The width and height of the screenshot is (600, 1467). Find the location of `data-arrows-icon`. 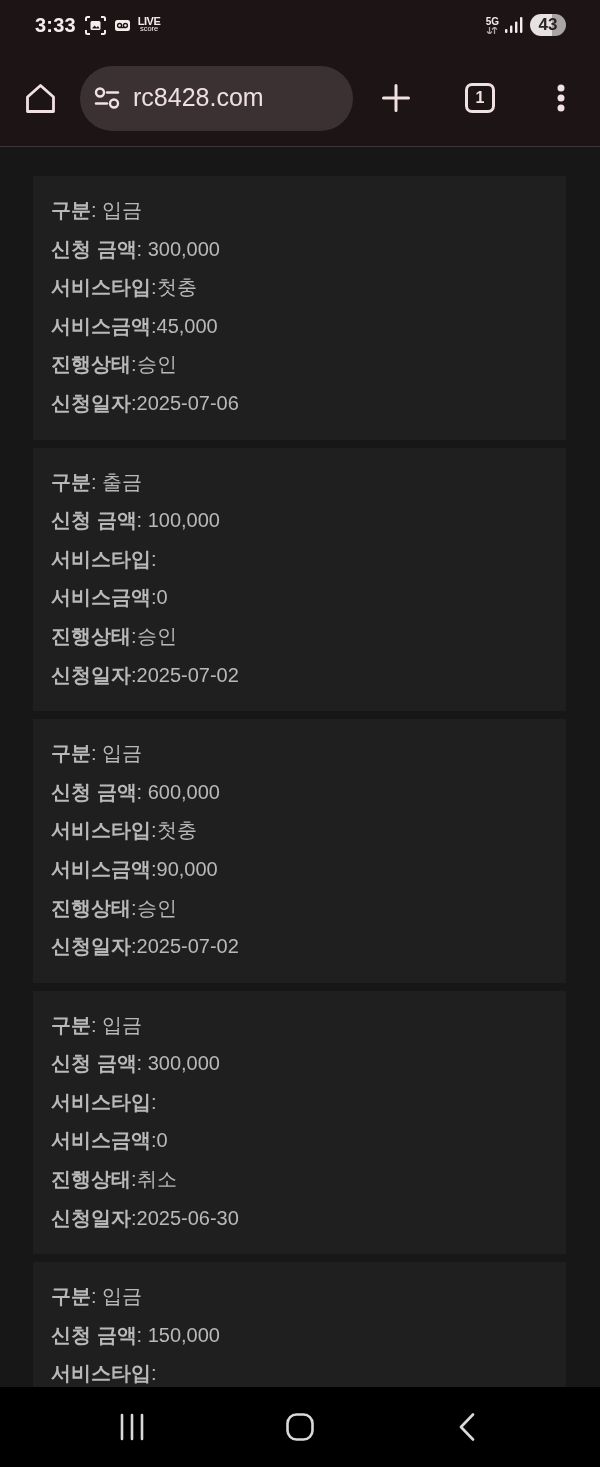

data-arrows-icon is located at coordinates (492, 30).